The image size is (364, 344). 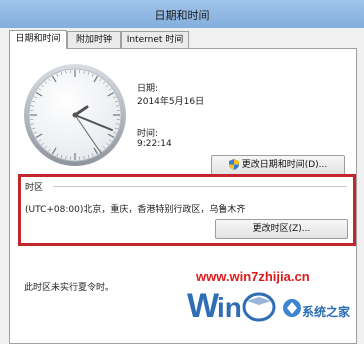 What do you see at coordinates (34, 188) in the screenshot?
I see `timezone-group-label: 时区` at bounding box center [34, 188].